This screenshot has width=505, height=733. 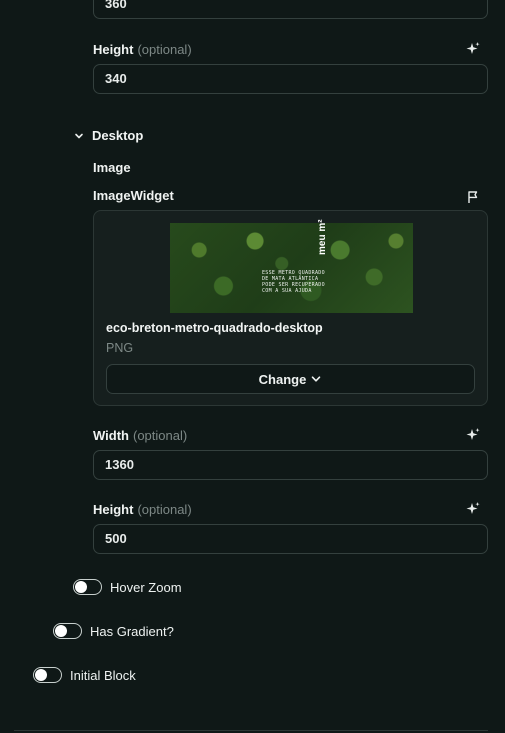 What do you see at coordinates (473, 197) in the screenshot?
I see `flag-icon` at bounding box center [473, 197].